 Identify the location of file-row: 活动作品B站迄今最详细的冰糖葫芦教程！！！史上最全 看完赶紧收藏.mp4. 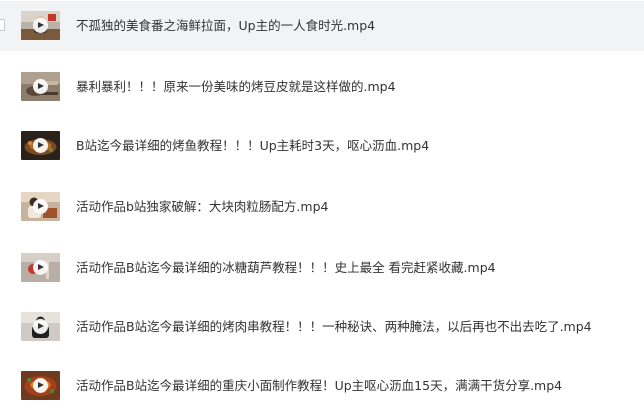
(322, 268).